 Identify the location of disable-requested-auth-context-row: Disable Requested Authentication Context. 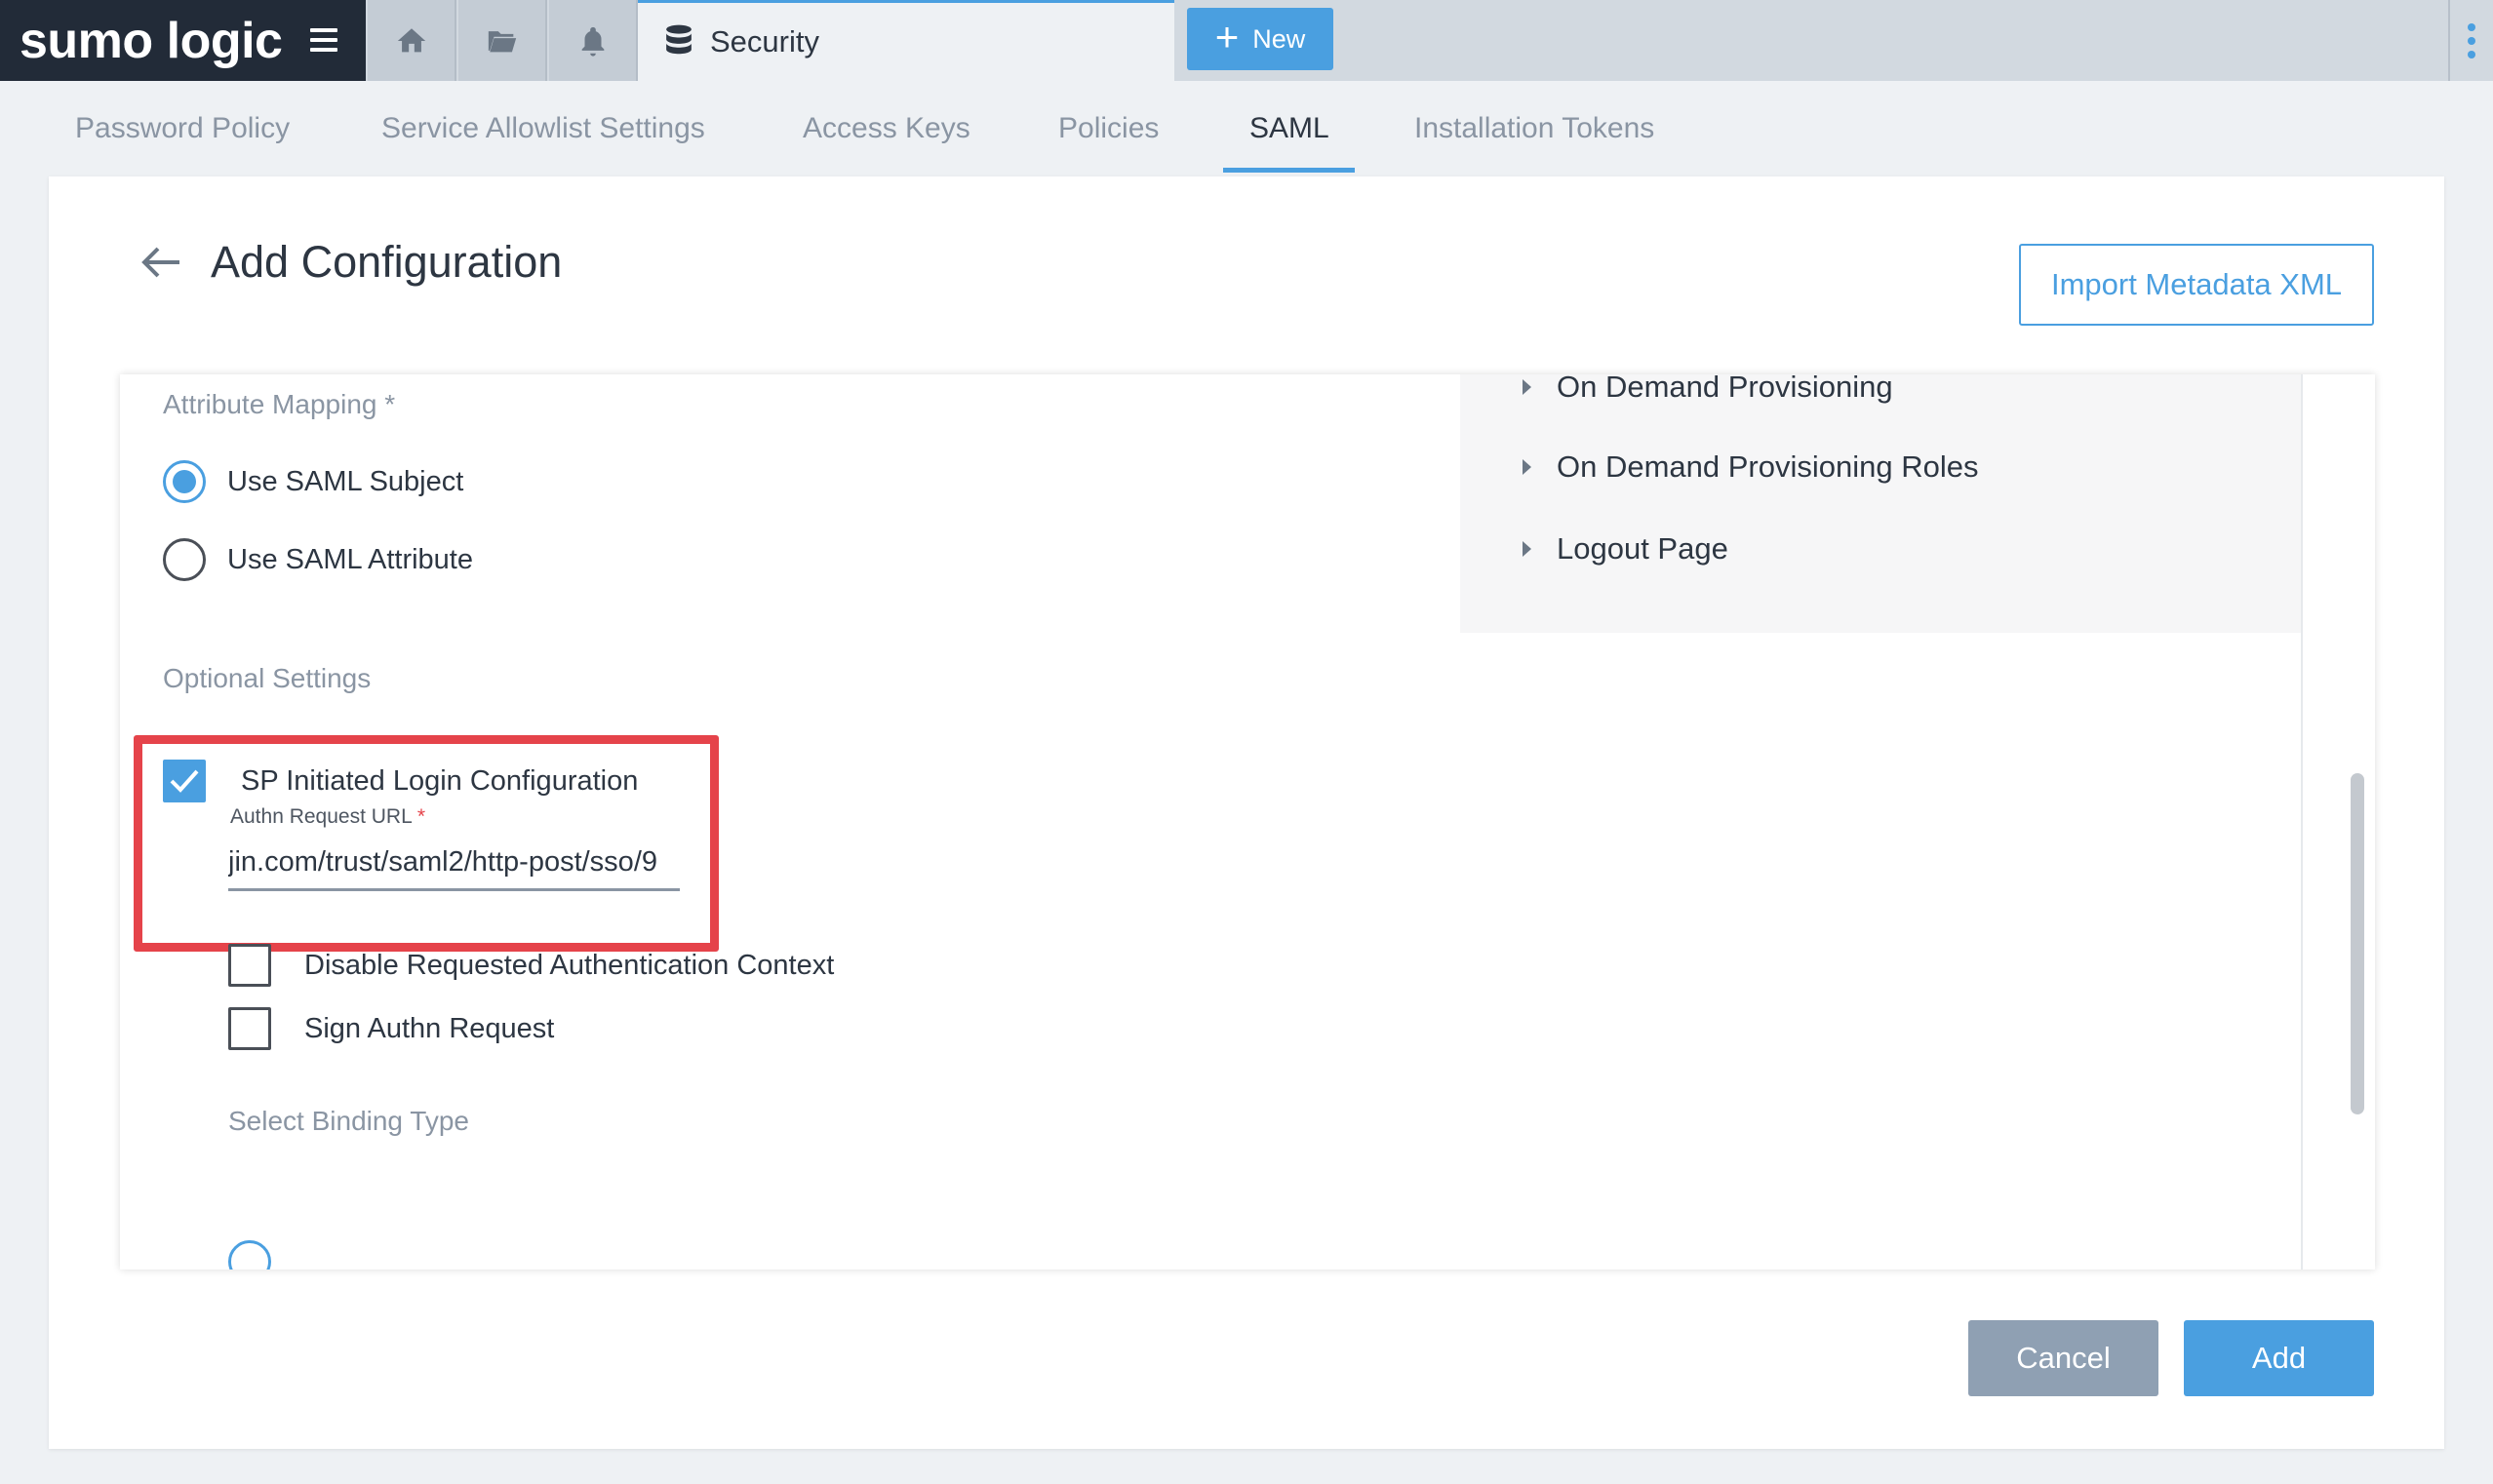
(531, 965).